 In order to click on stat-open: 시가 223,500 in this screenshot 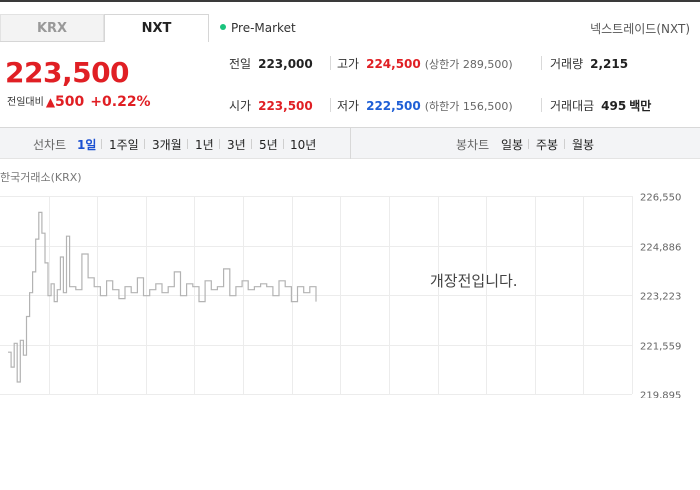, I will do `click(271, 105)`.